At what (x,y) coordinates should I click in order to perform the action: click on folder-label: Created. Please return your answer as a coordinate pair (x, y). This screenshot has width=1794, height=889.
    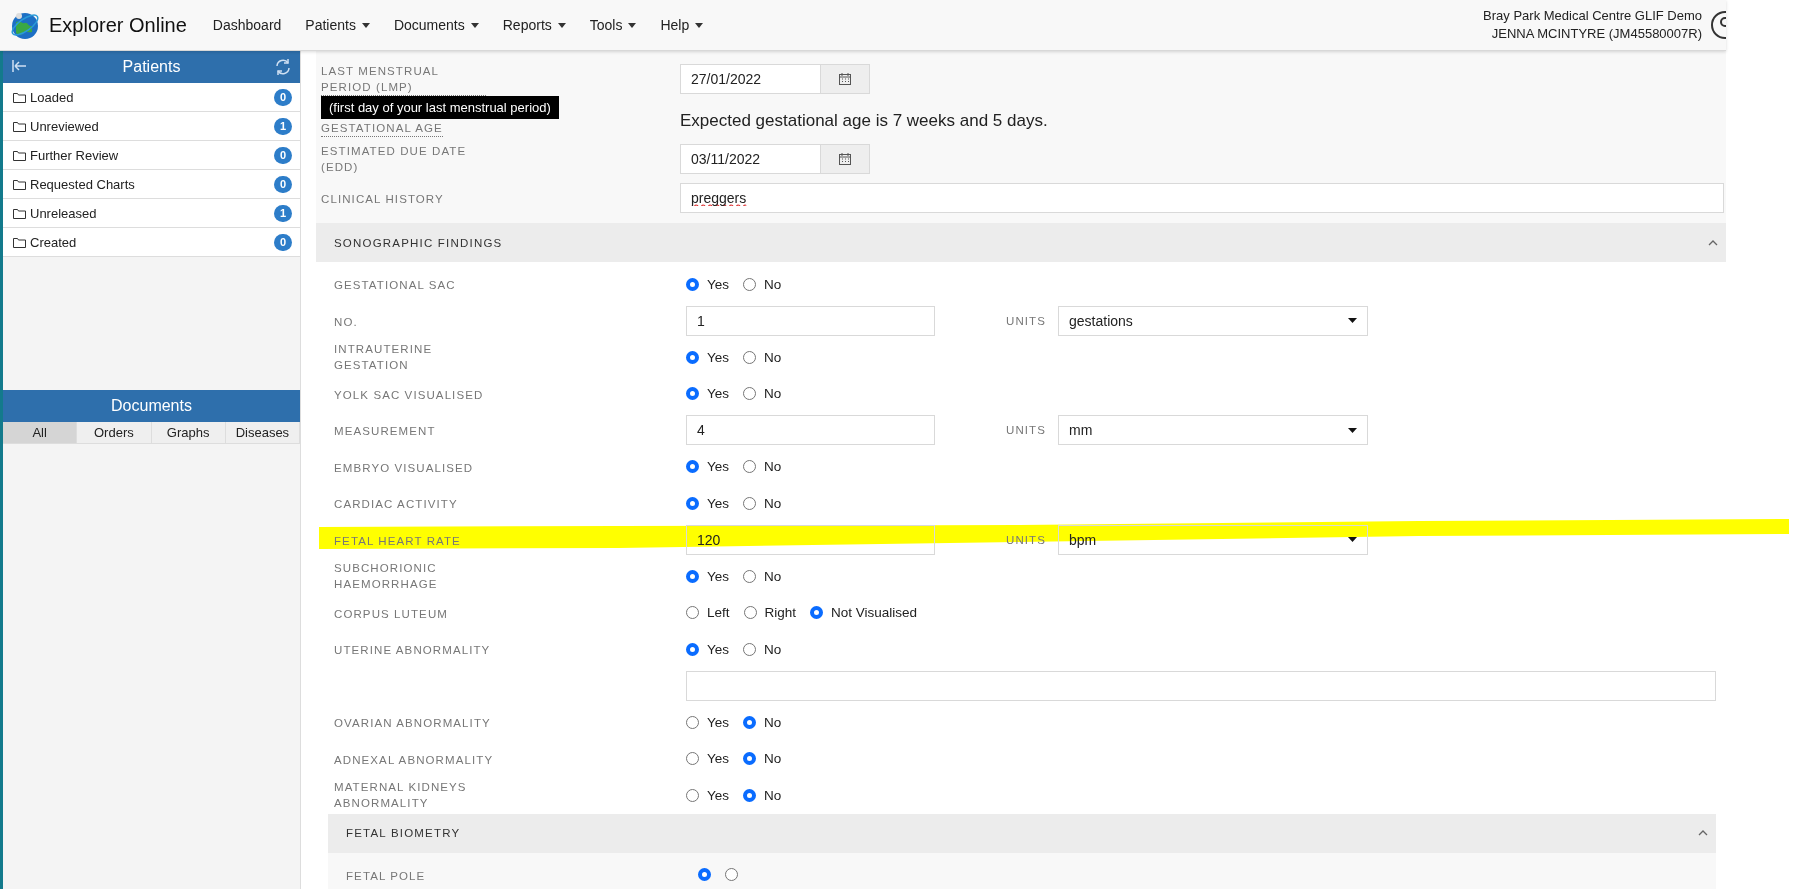
    Looking at the image, I should click on (54, 242).